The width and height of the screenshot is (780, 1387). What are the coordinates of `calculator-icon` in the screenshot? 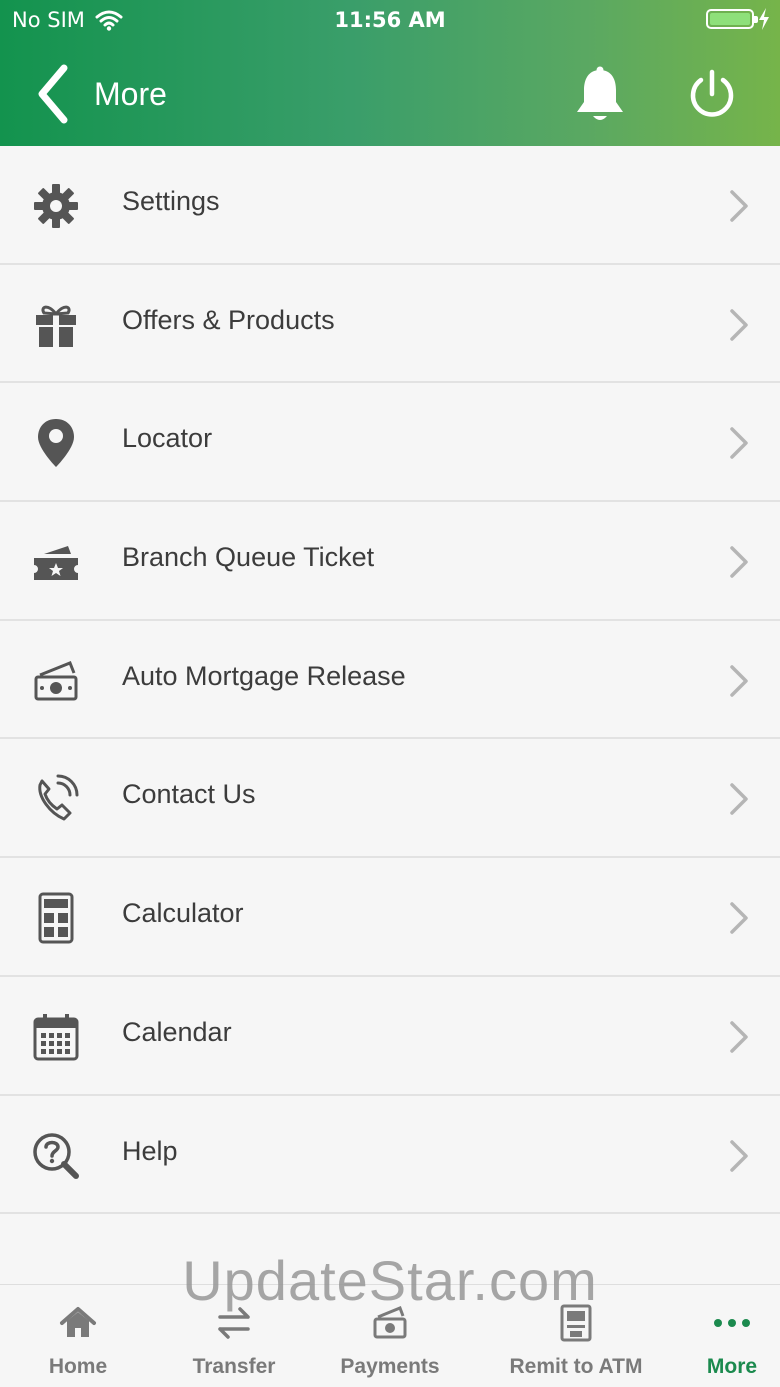 It's located at (56, 918).